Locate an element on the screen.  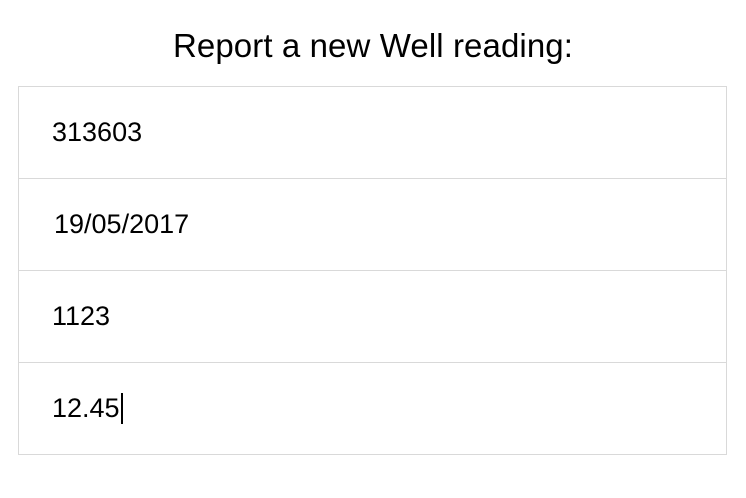
well-id-field: 313603 is located at coordinates (97, 132).